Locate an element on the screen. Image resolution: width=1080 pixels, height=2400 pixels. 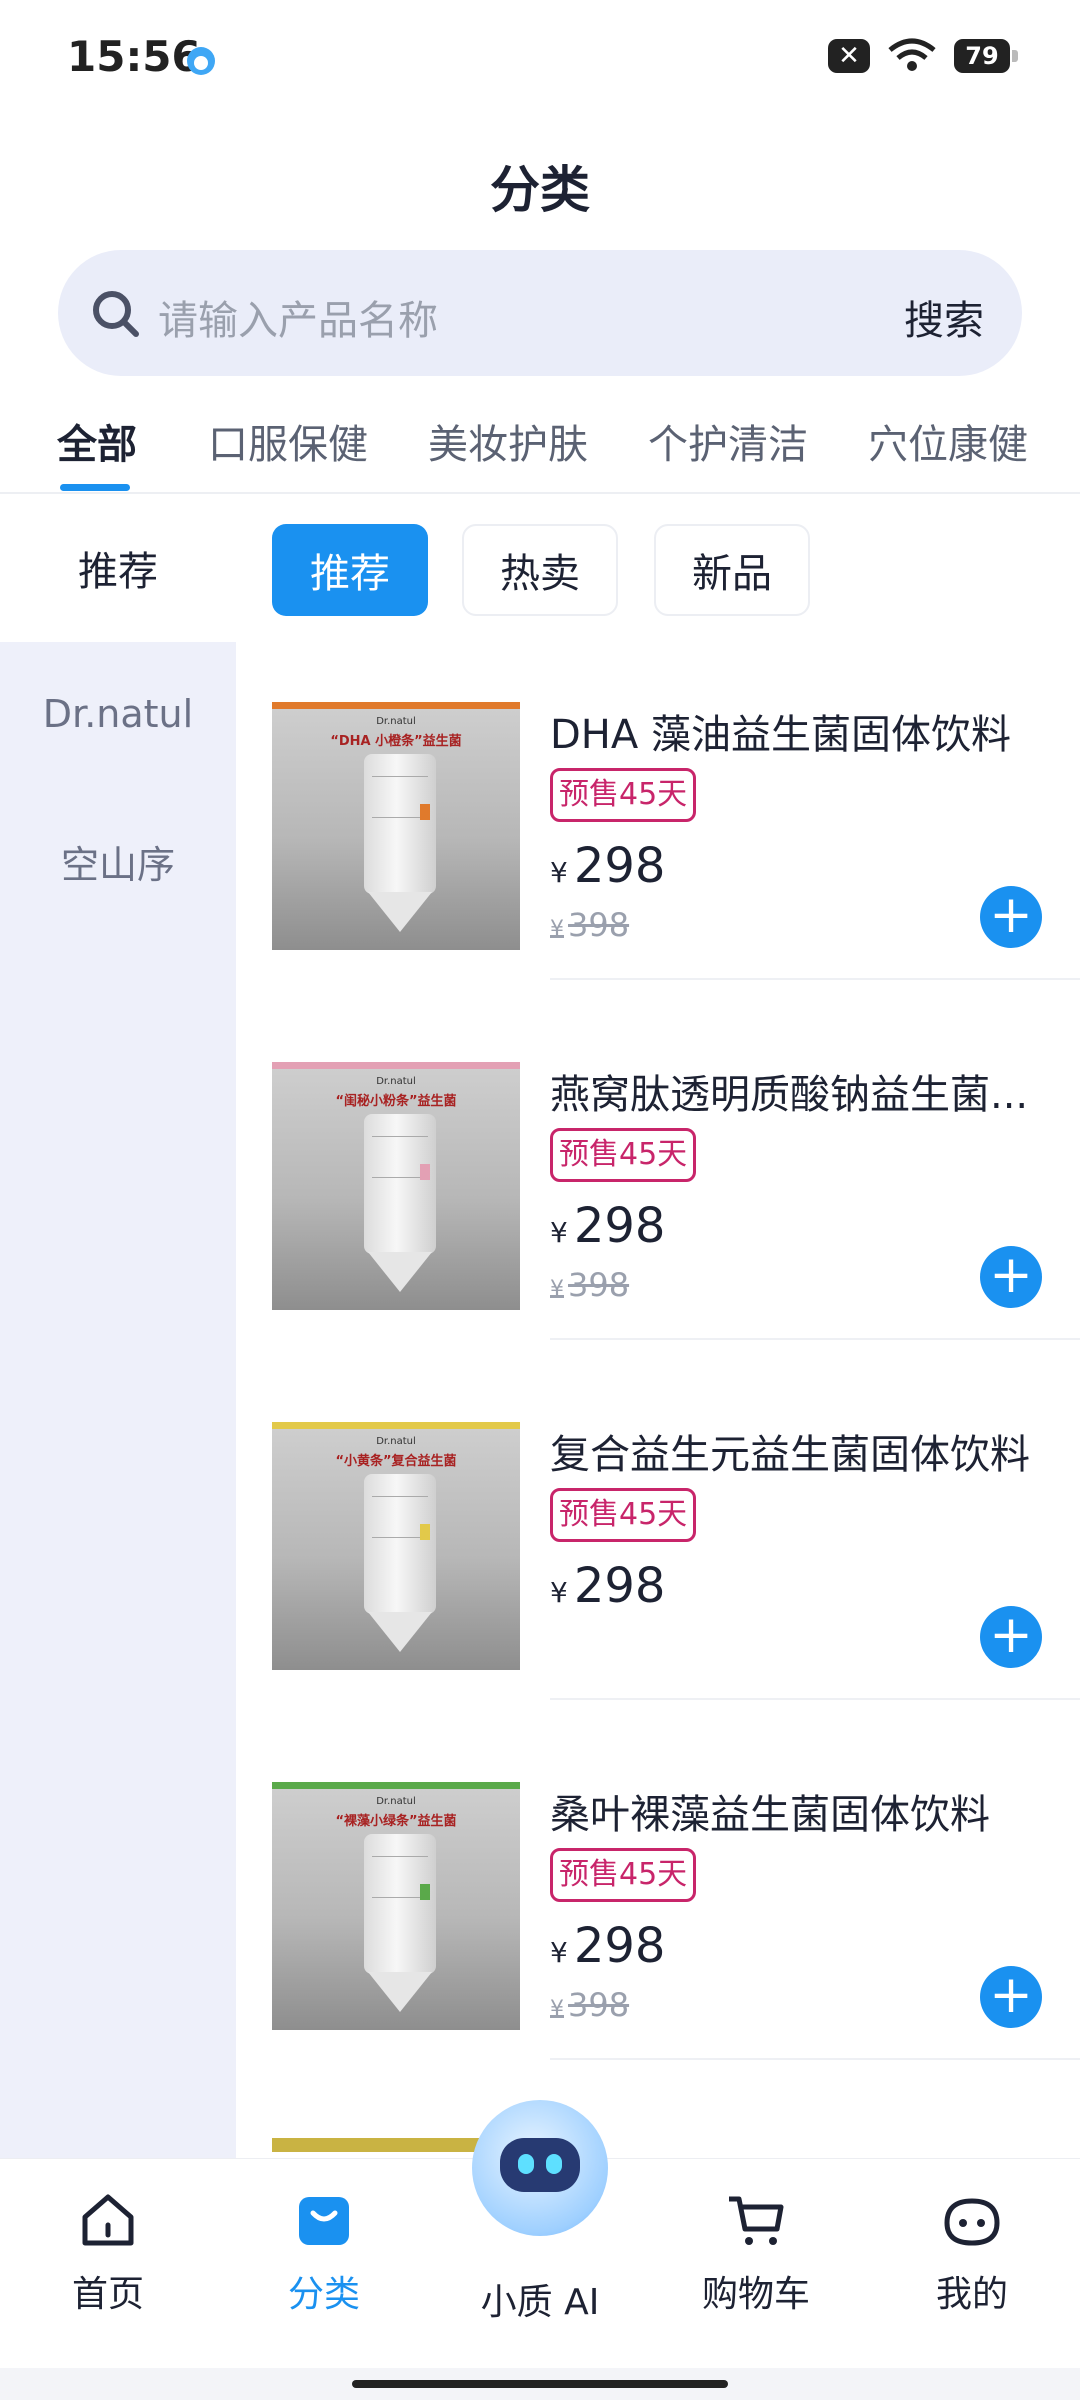
sidebar-item-drnatul: Dr.natul is located at coordinates (118, 714).